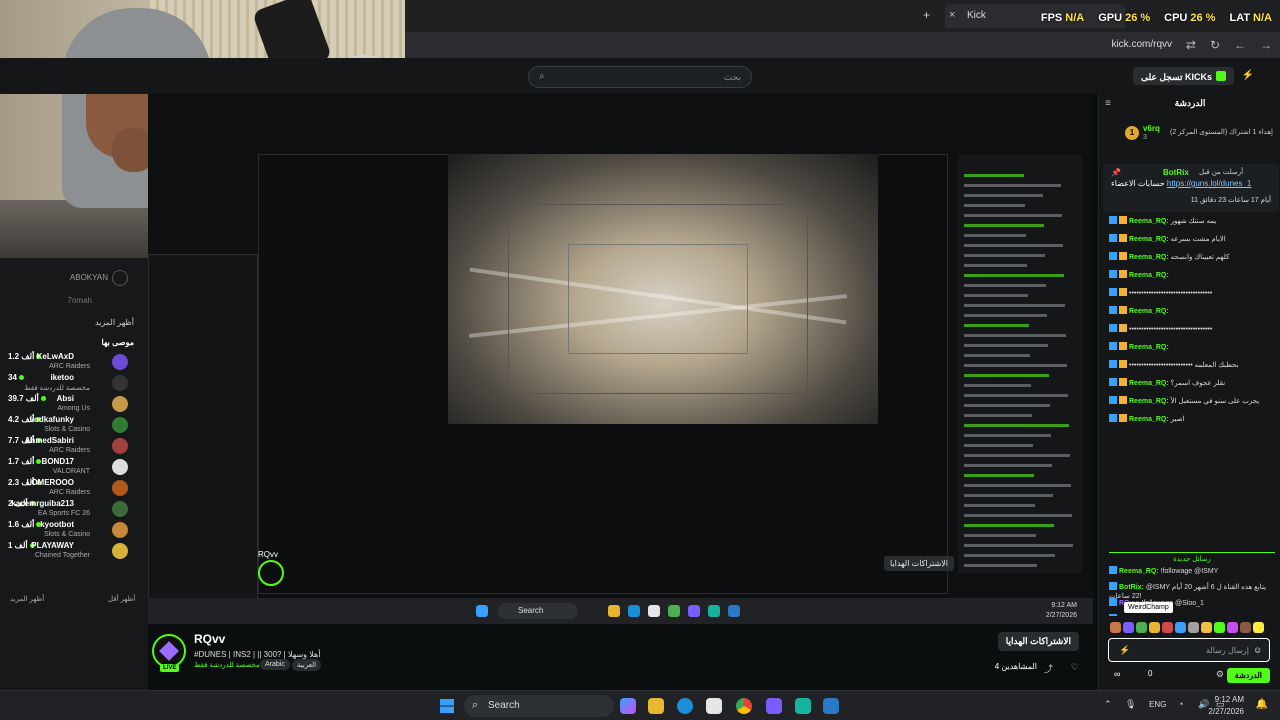 The height and width of the screenshot is (720, 1280). I want to click on chat-message: Reema_RQ: الايام مشت بسرعه, so click(1192, 239).